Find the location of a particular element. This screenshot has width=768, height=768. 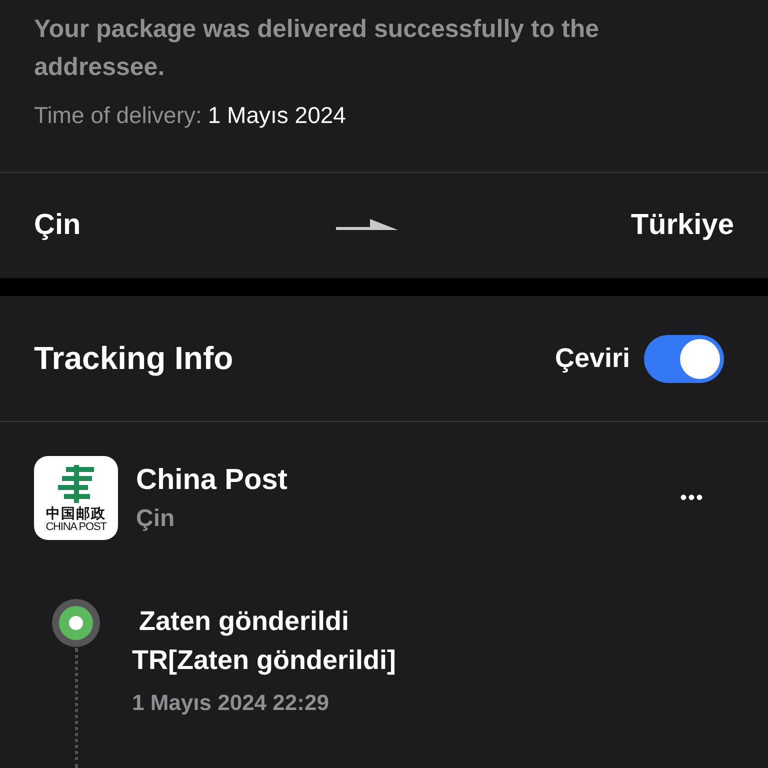

section-title: Tracking Info is located at coordinates (134, 358).